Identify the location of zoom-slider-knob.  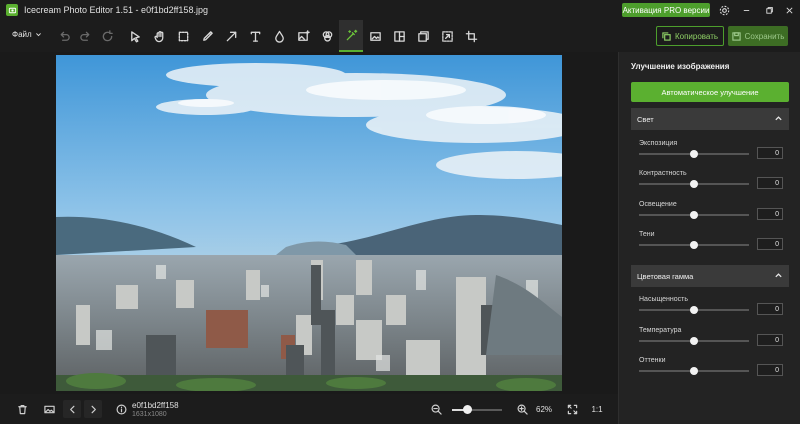
(467, 409).